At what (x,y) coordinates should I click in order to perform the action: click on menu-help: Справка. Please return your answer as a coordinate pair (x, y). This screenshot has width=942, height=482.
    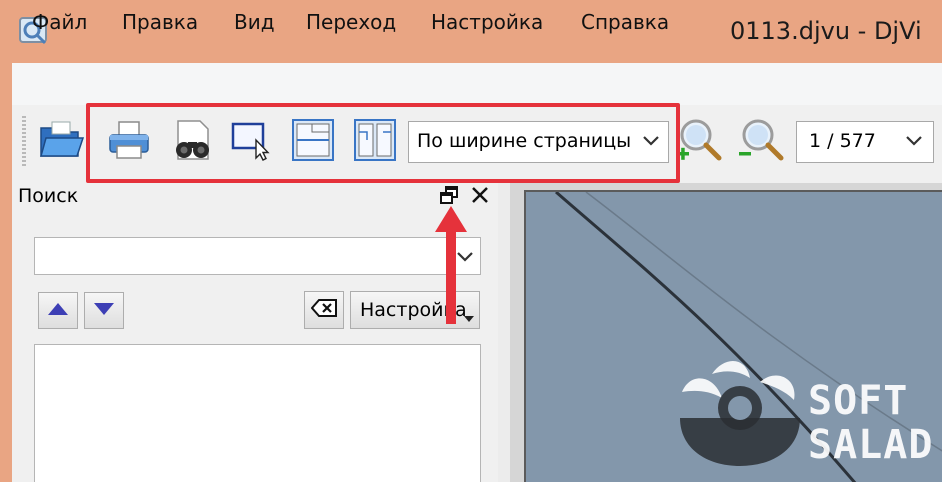
    Looking at the image, I should click on (625, 22).